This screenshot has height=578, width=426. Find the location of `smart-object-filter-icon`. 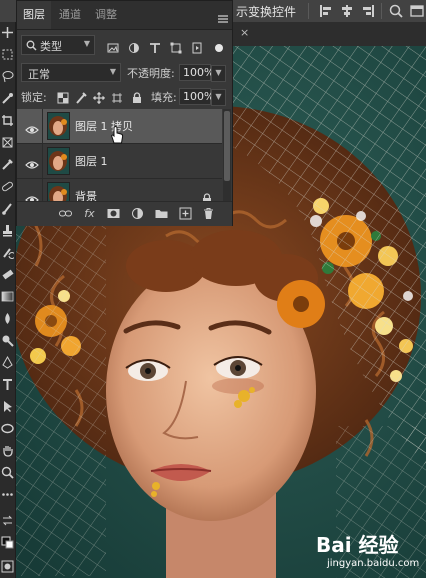

smart-object-filter-icon is located at coordinates (197, 46).